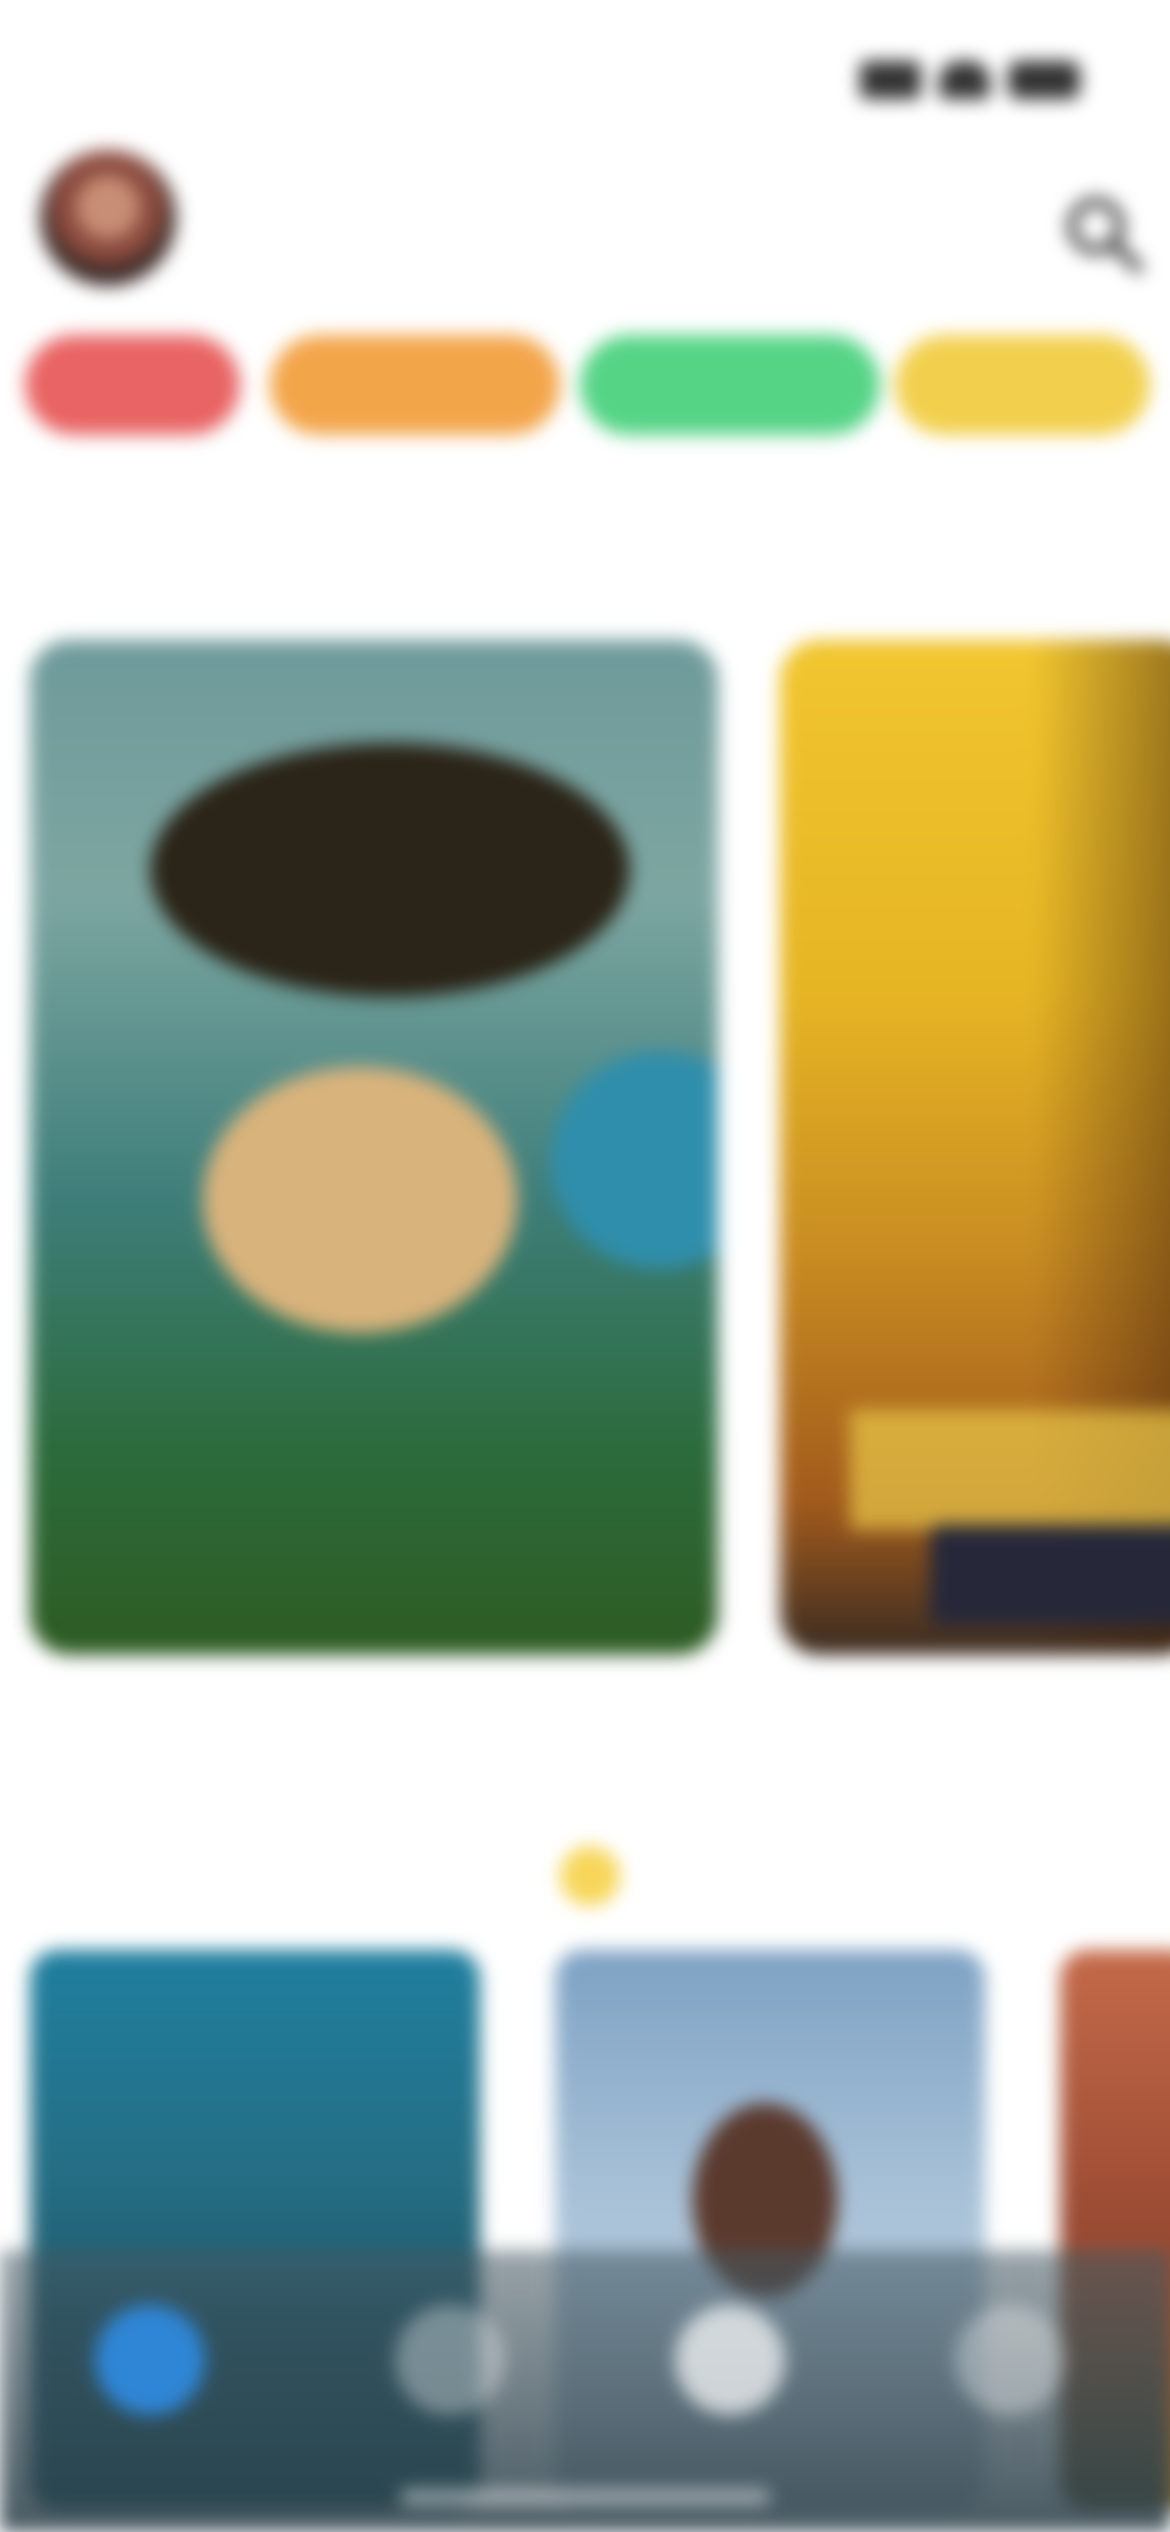 The width and height of the screenshot is (1170, 2532). I want to click on featured-poster, so click(975, 1147).